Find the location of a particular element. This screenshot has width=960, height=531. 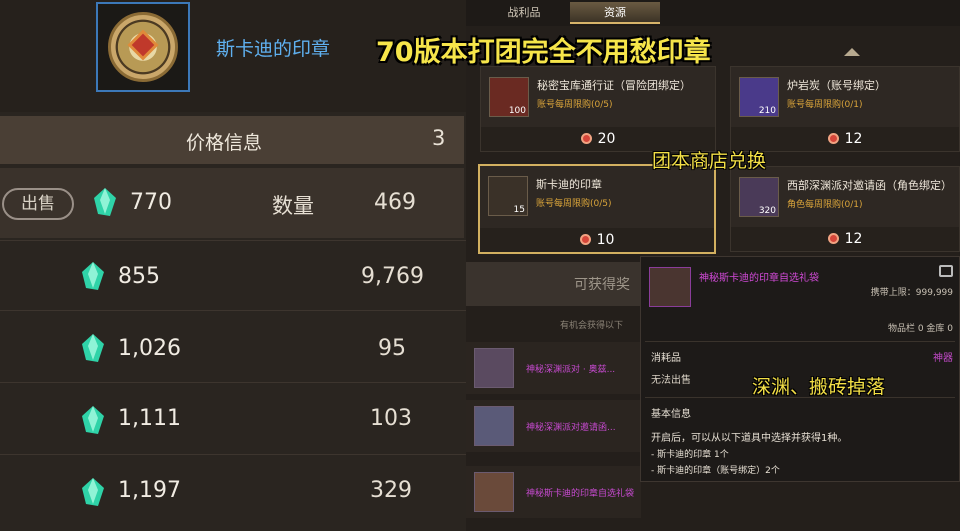

caption-main: 70版本打团完全不用愁印章 is located at coordinates (543, 52).